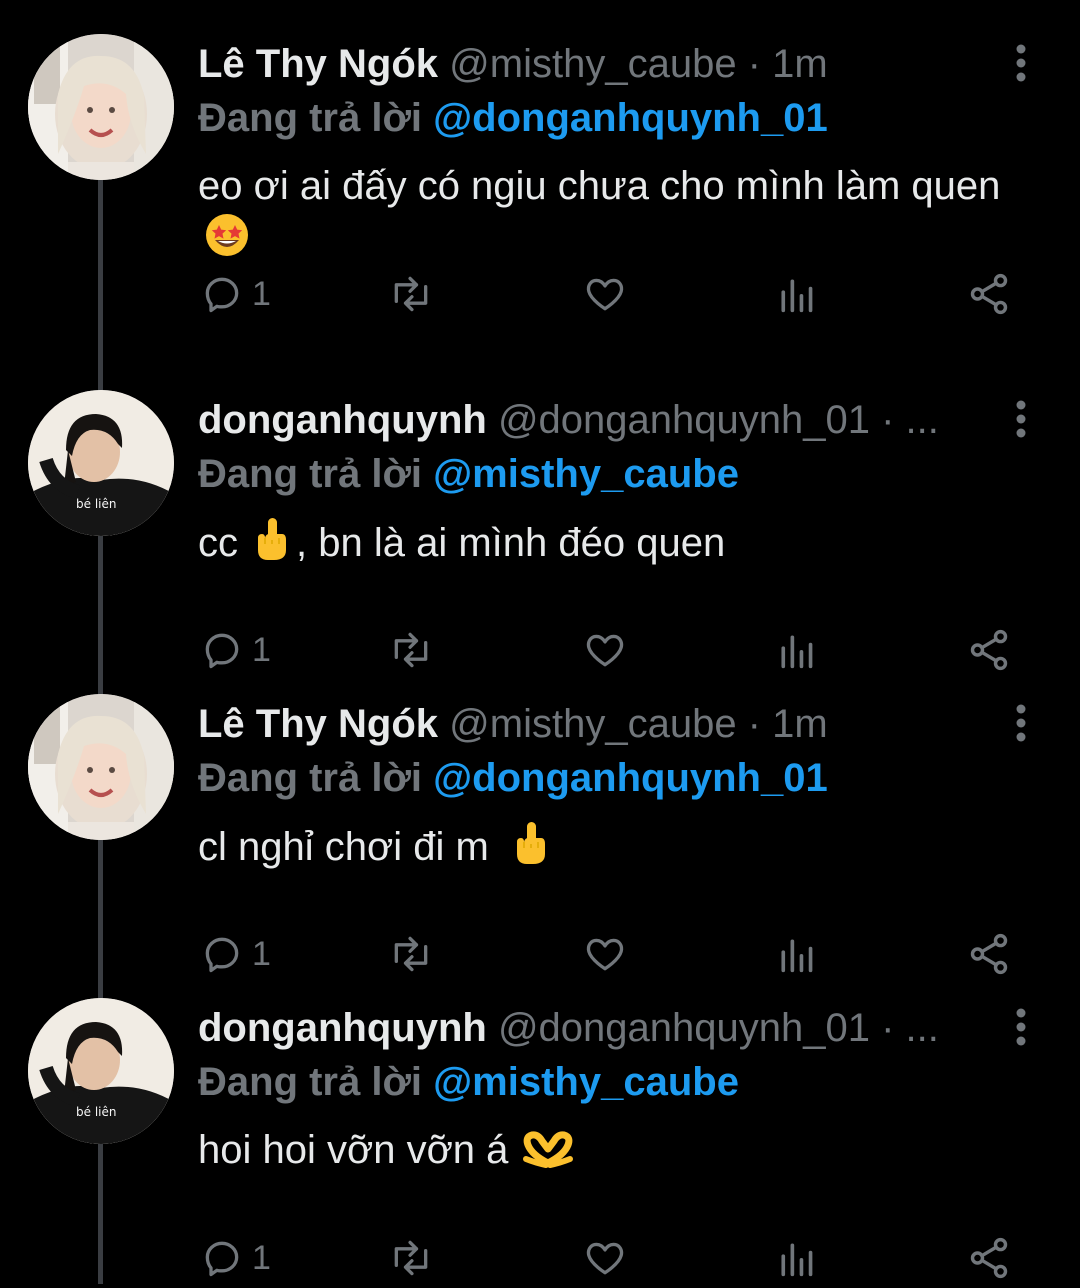 The image size is (1080, 1288). I want to click on tweet-text: hoi hoi vỡn vỡn á, so click(608, 1153).